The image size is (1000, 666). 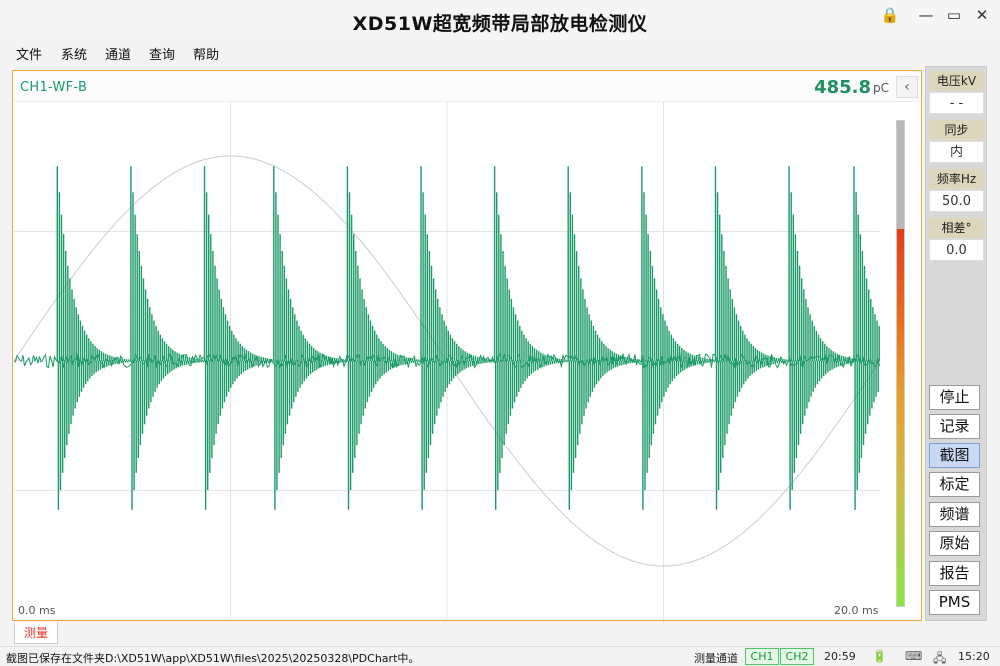 I want to click on keyboard-icon: ⌨, so click(x=914, y=656).